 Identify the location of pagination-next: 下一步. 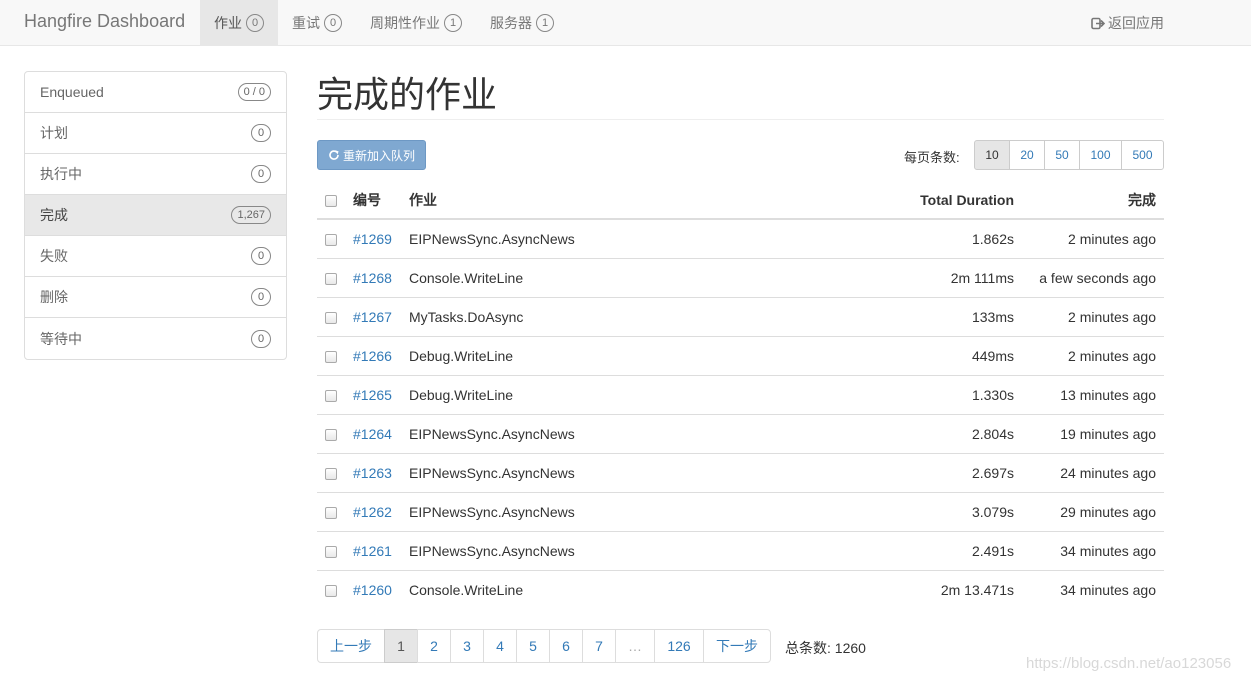
(737, 646).